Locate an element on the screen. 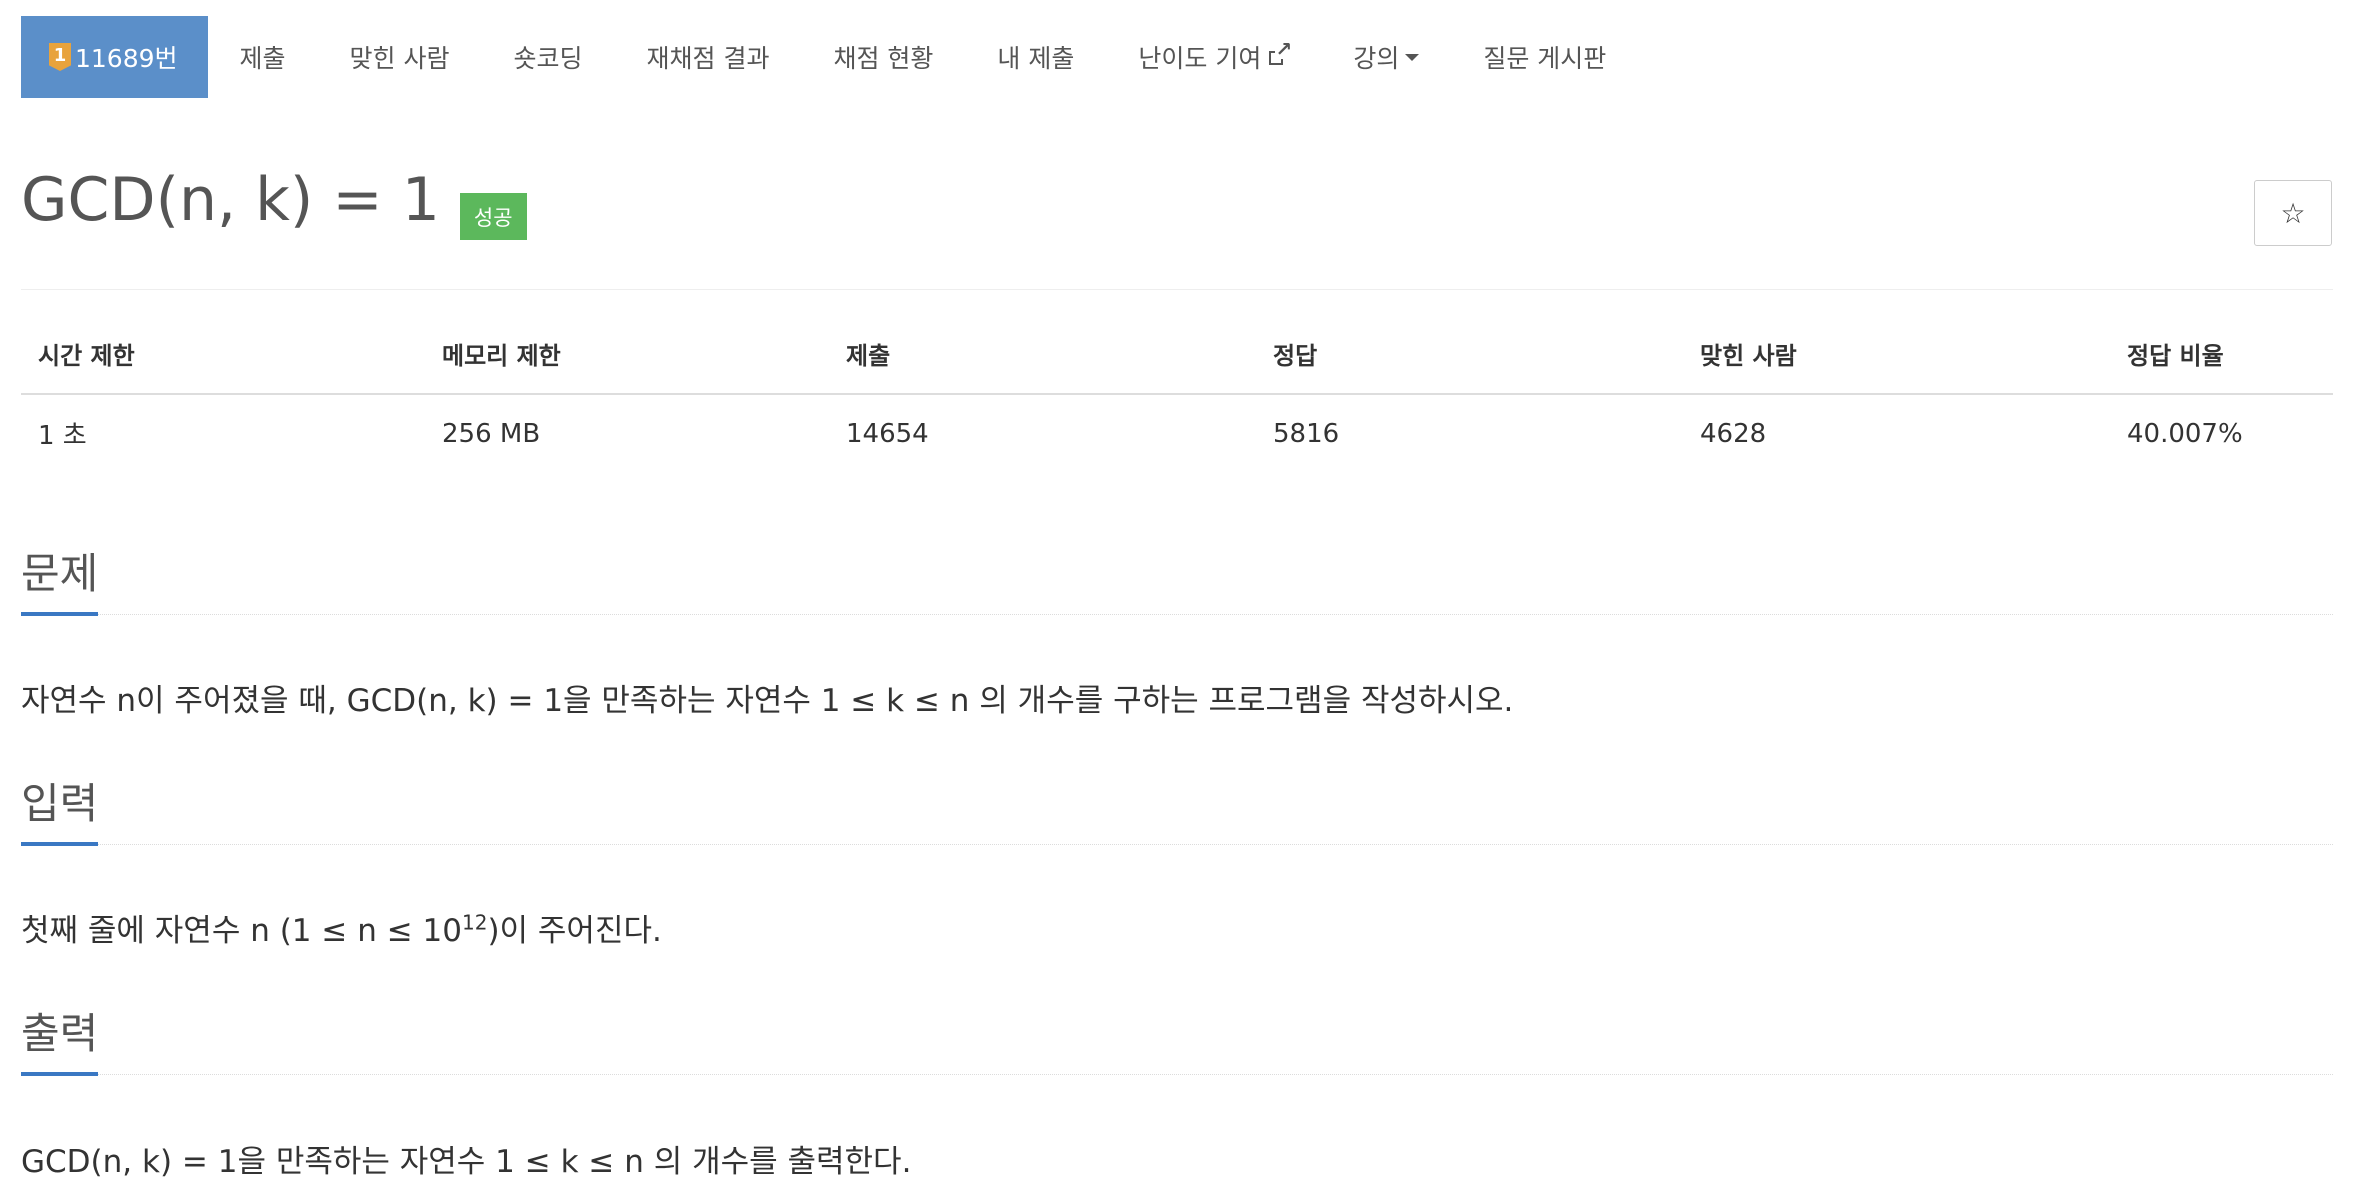 The height and width of the screenshot is (1188, 2354). nav-difficulty: 난이도 기여 is located at coordinates (1213, 57).